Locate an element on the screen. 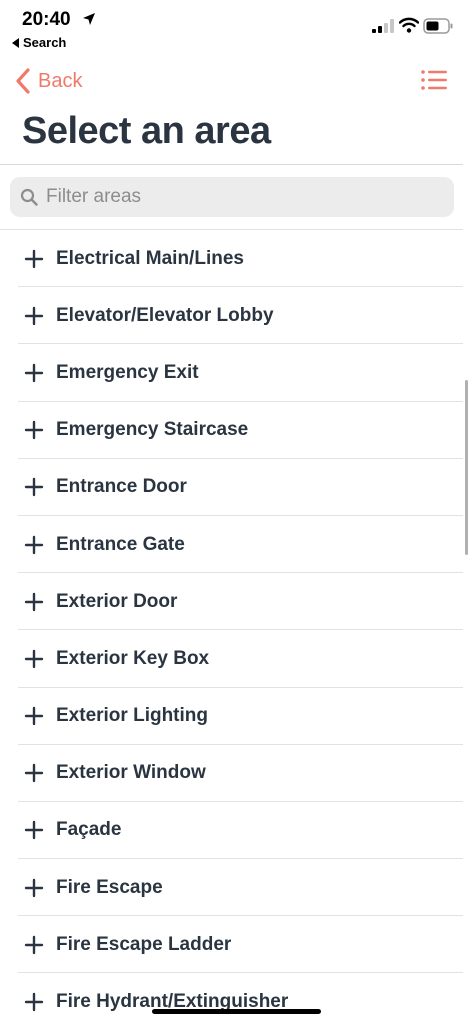 This screenshot has height=1024, width=473. list-item: Exterior Window is located at coordinates (231, 774).